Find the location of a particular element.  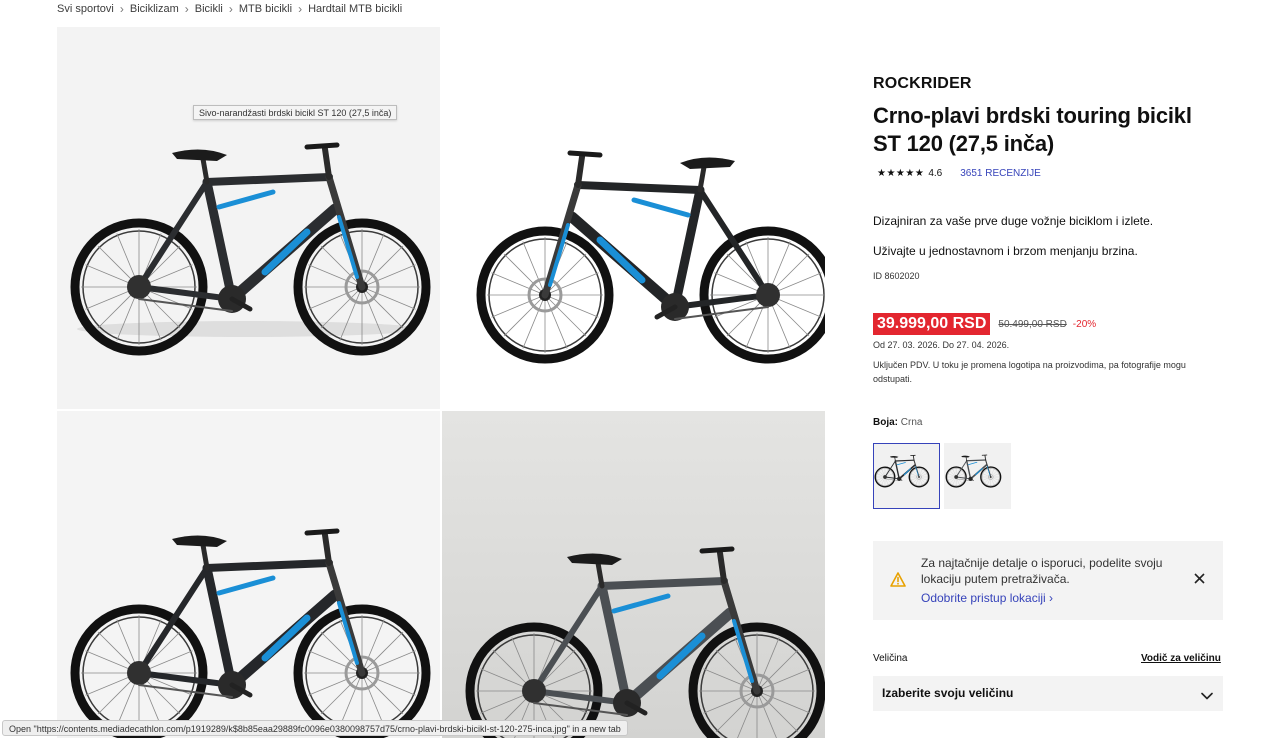

rating-stars-icon: ★★★★★ is located at coordinates (901, 173).